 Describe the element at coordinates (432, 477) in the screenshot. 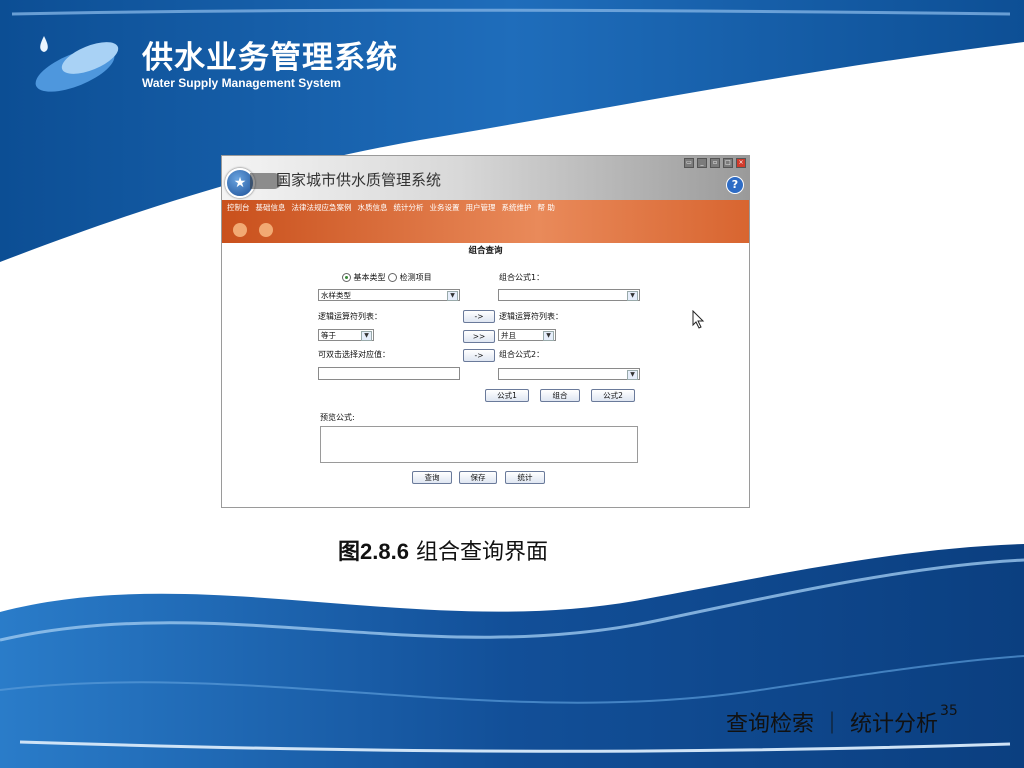

I see `query-button: 查询` at that location.